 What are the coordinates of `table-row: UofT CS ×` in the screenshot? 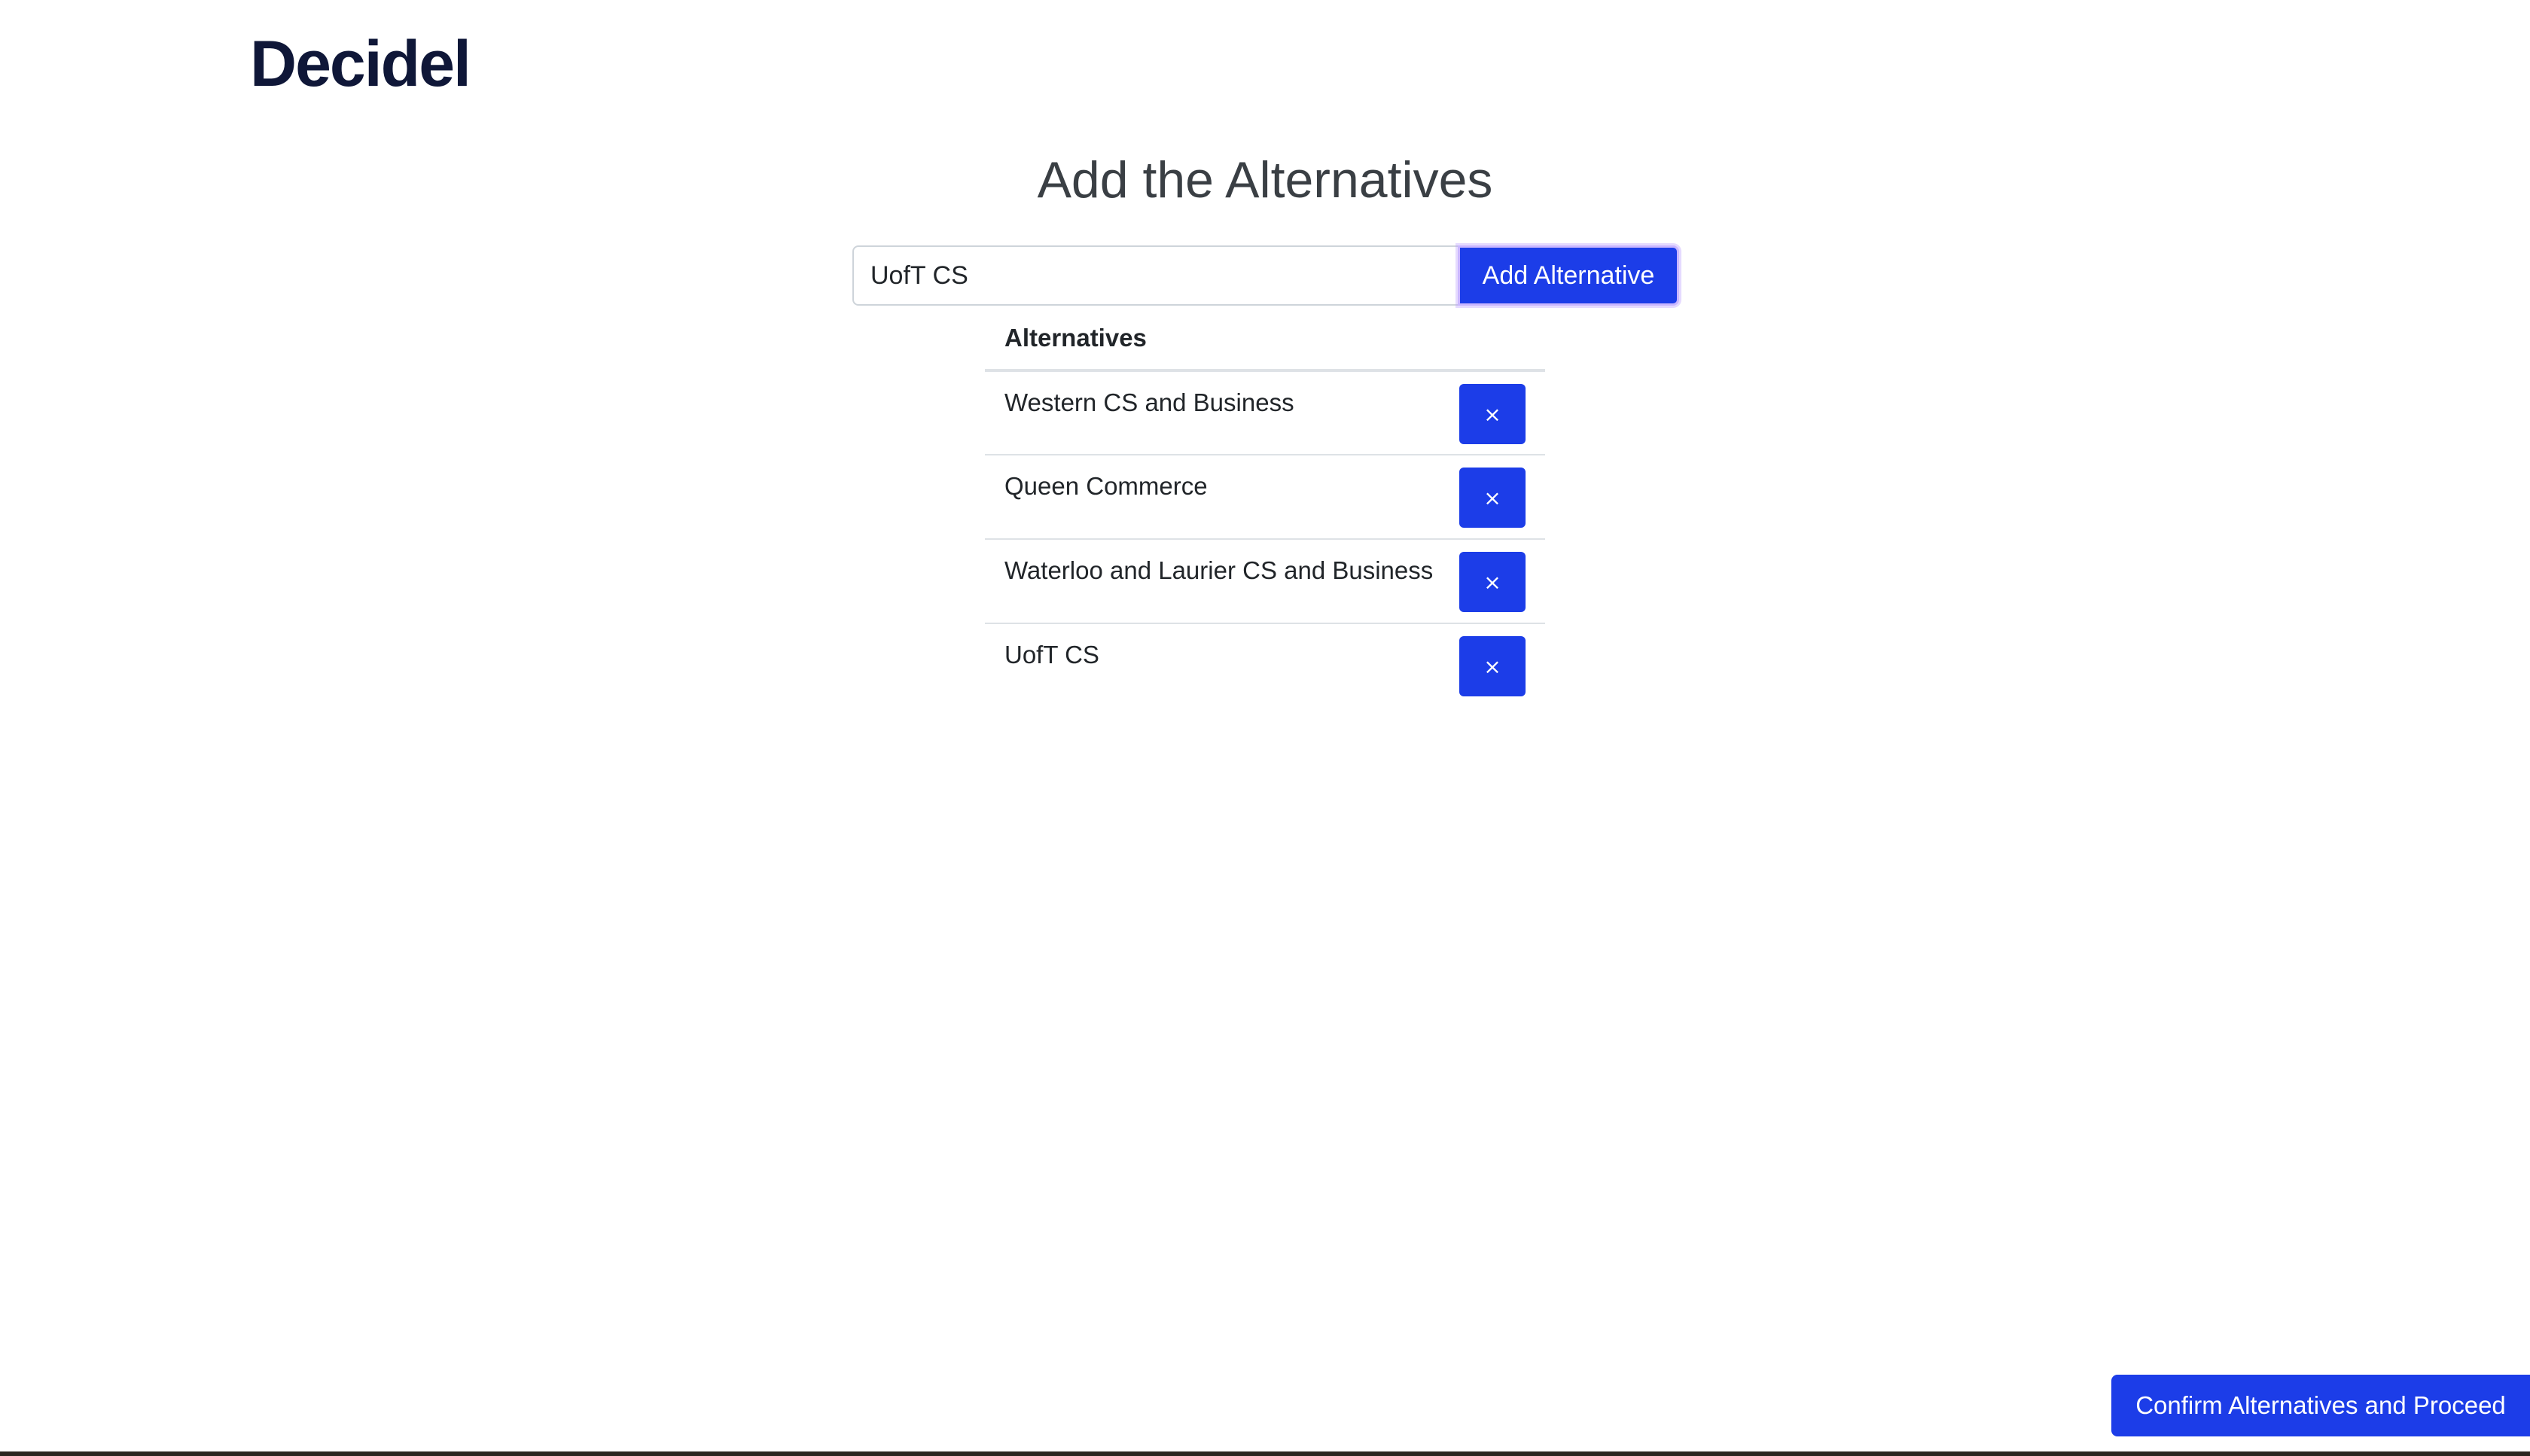 It's located at (1265, 665).